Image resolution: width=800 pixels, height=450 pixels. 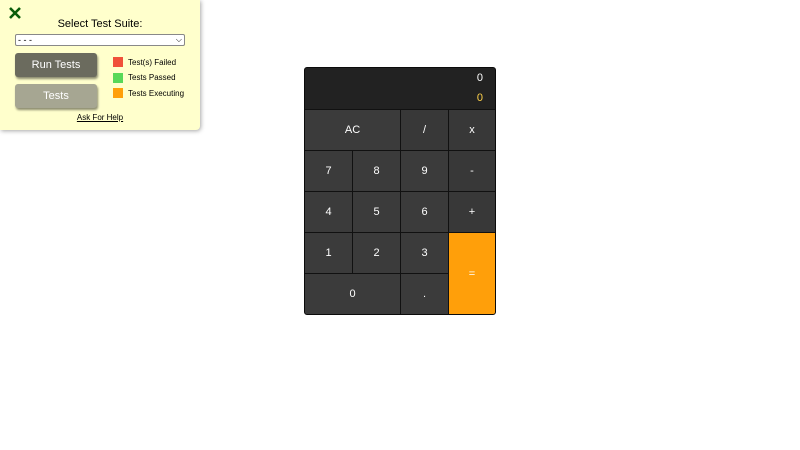 What do you see at coordinates (424, 212) in the screenshot?
I see `six-button: 6` at bounding box center [424, 212].